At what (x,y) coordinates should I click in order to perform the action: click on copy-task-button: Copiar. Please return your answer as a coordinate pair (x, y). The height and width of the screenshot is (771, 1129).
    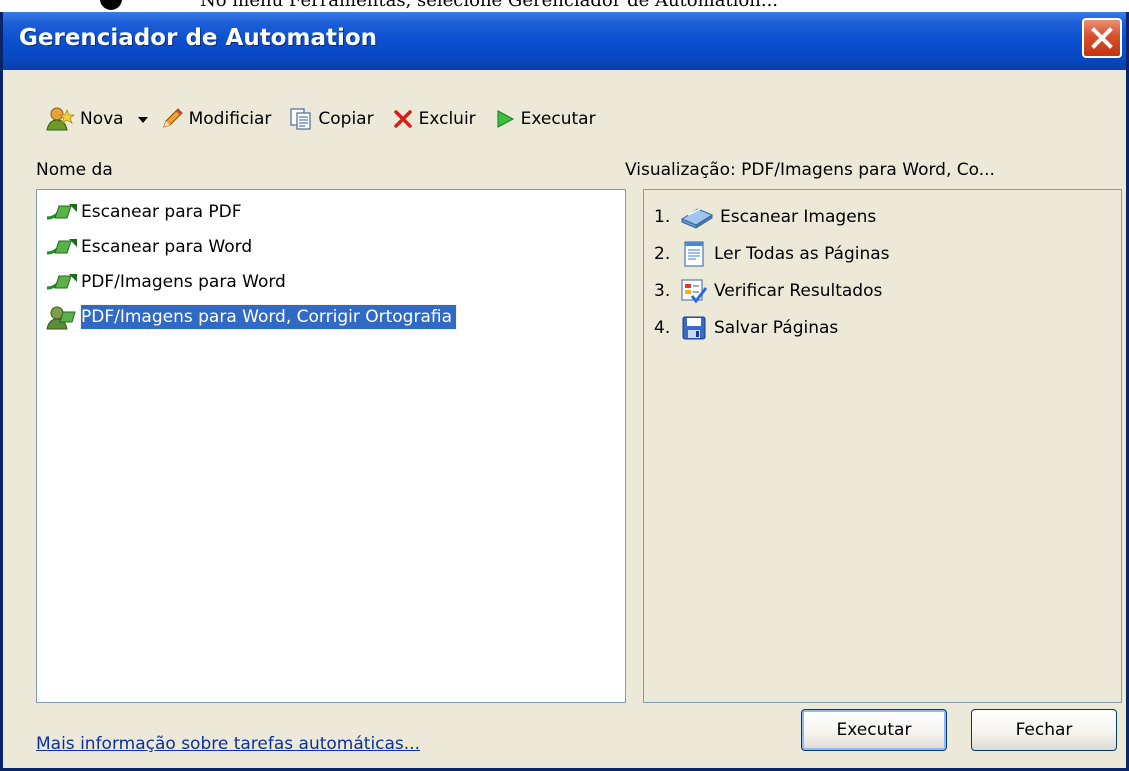
    Looking at the image, I should click on (331, 119).